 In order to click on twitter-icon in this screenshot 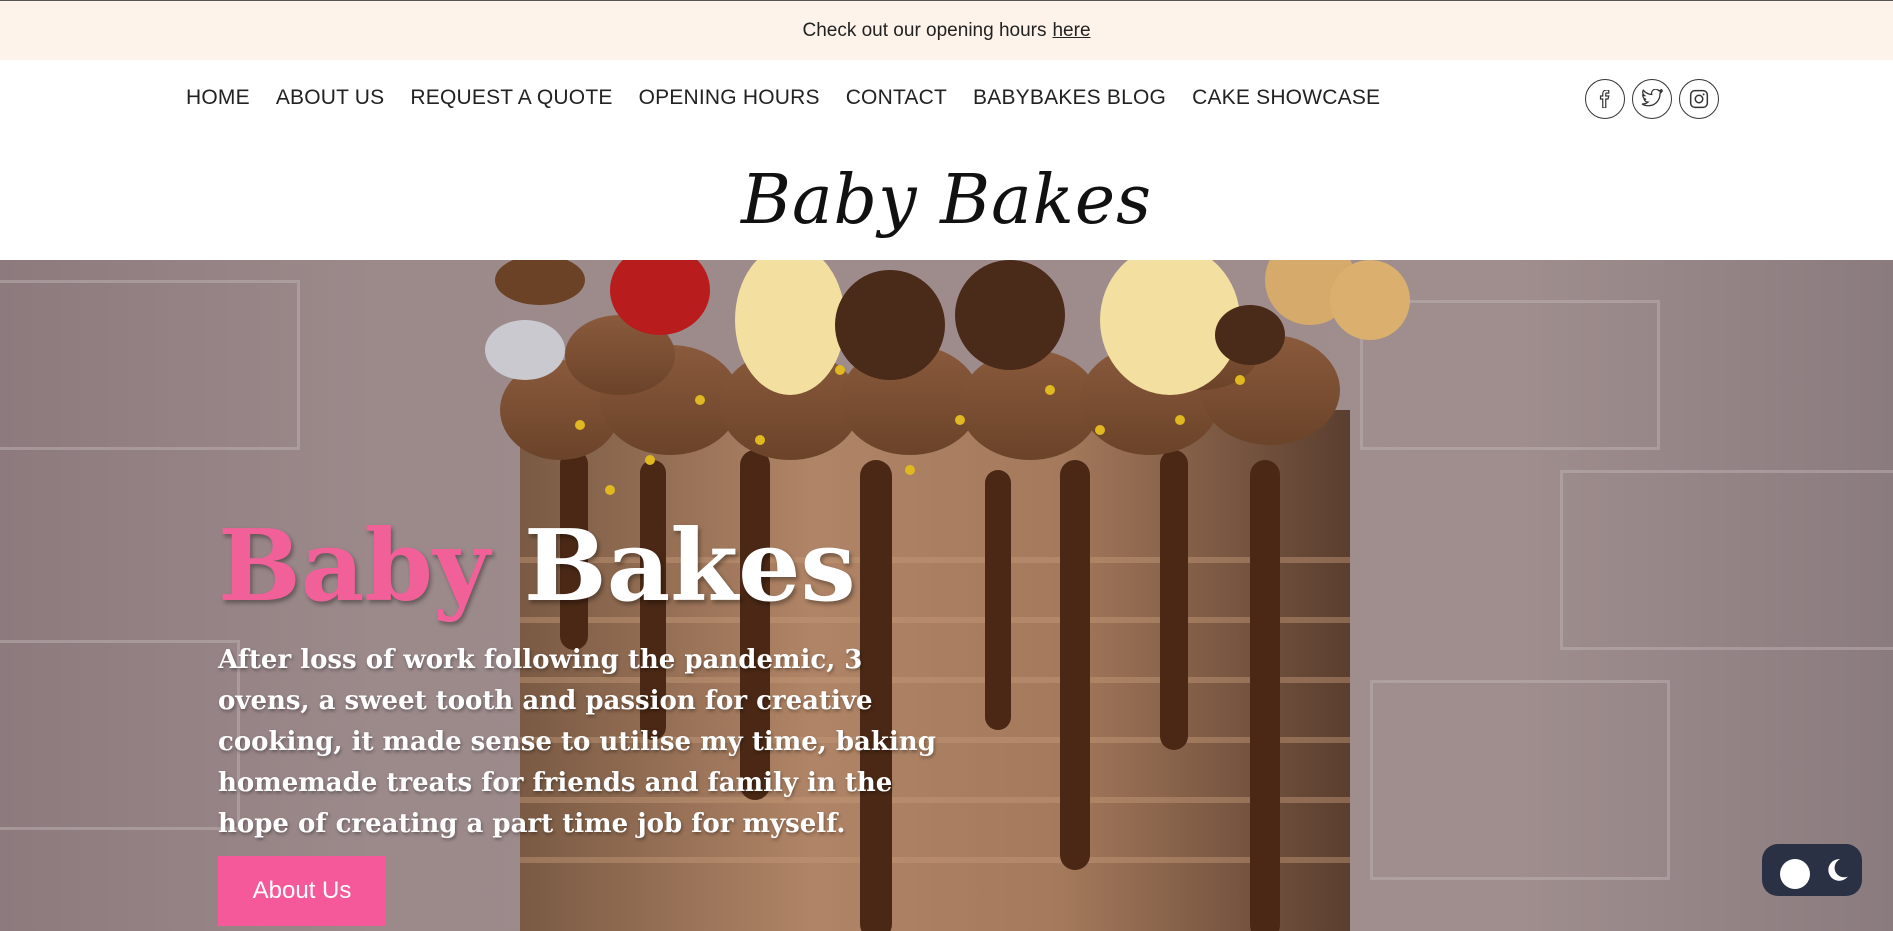, I will do `click(1652, 98)`.